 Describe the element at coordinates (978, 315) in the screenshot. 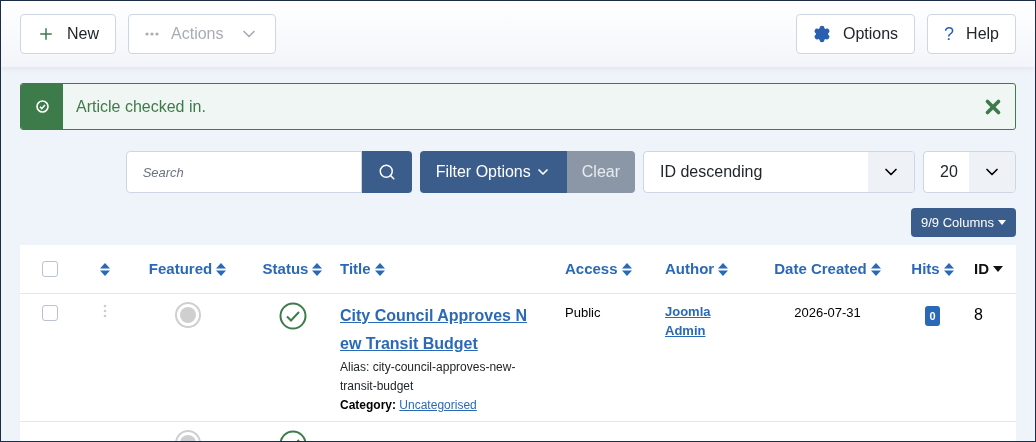

I see `article-id: 8` at that location.